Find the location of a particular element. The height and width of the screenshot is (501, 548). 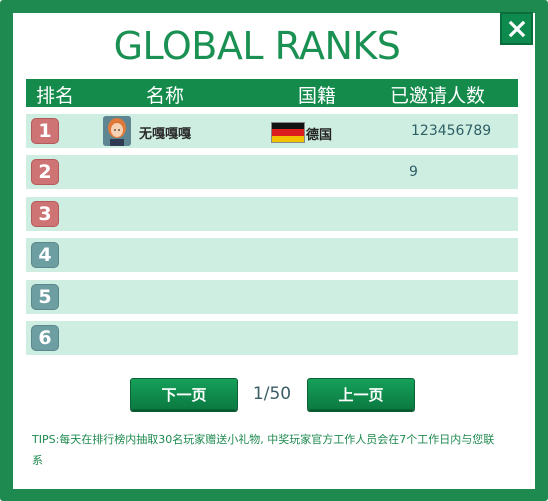

rank-badge: 3 is located at coordinates (45, 214).